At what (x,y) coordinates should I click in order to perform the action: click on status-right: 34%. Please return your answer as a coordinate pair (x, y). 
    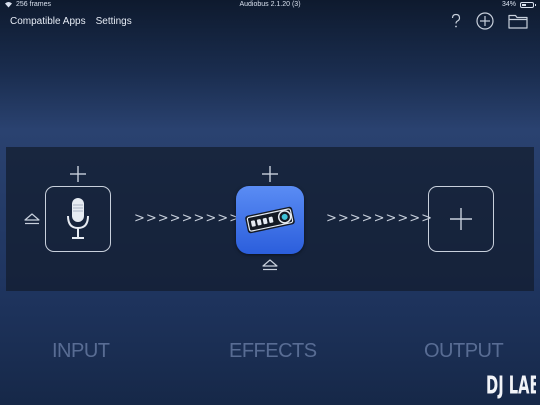
    Looking at the image, I should click on (518, 4).